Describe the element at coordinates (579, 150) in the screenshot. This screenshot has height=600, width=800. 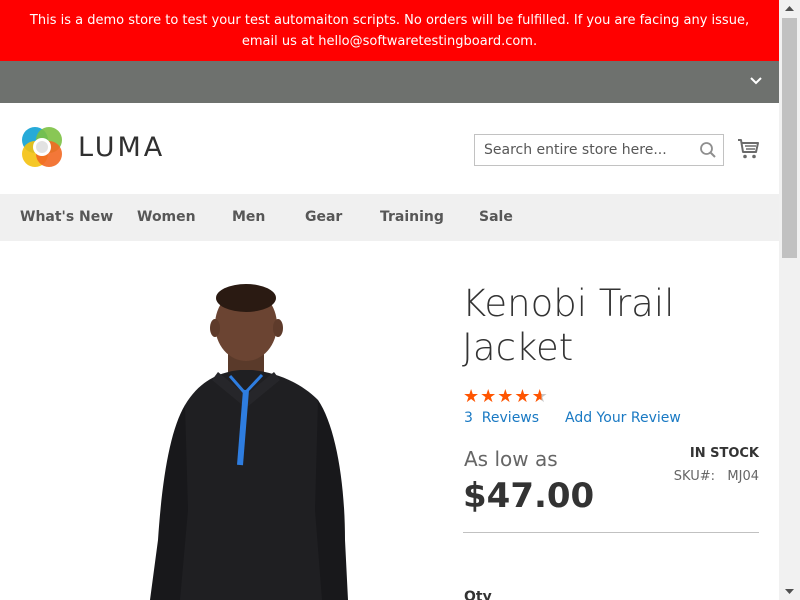
I see `search-input` at that location.